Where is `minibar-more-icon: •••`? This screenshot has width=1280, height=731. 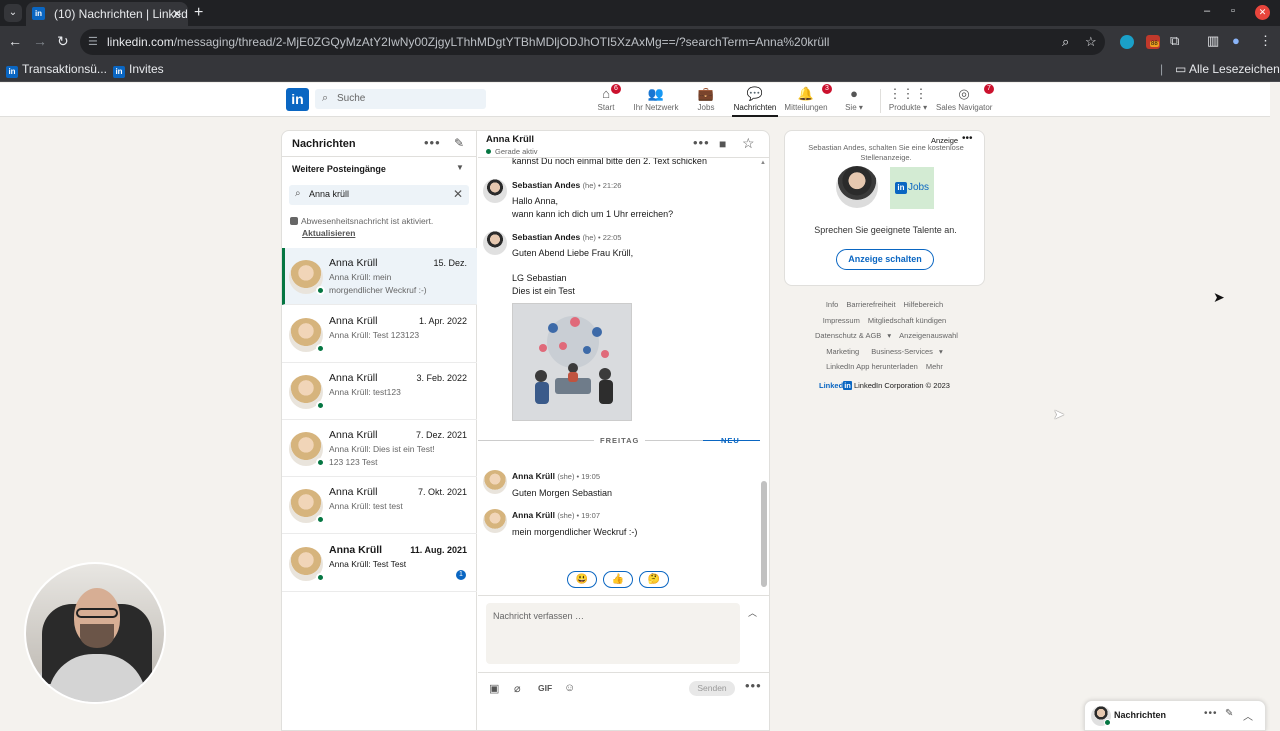
minibar-more-icon: ••• is located at coordinates (1211, 713).